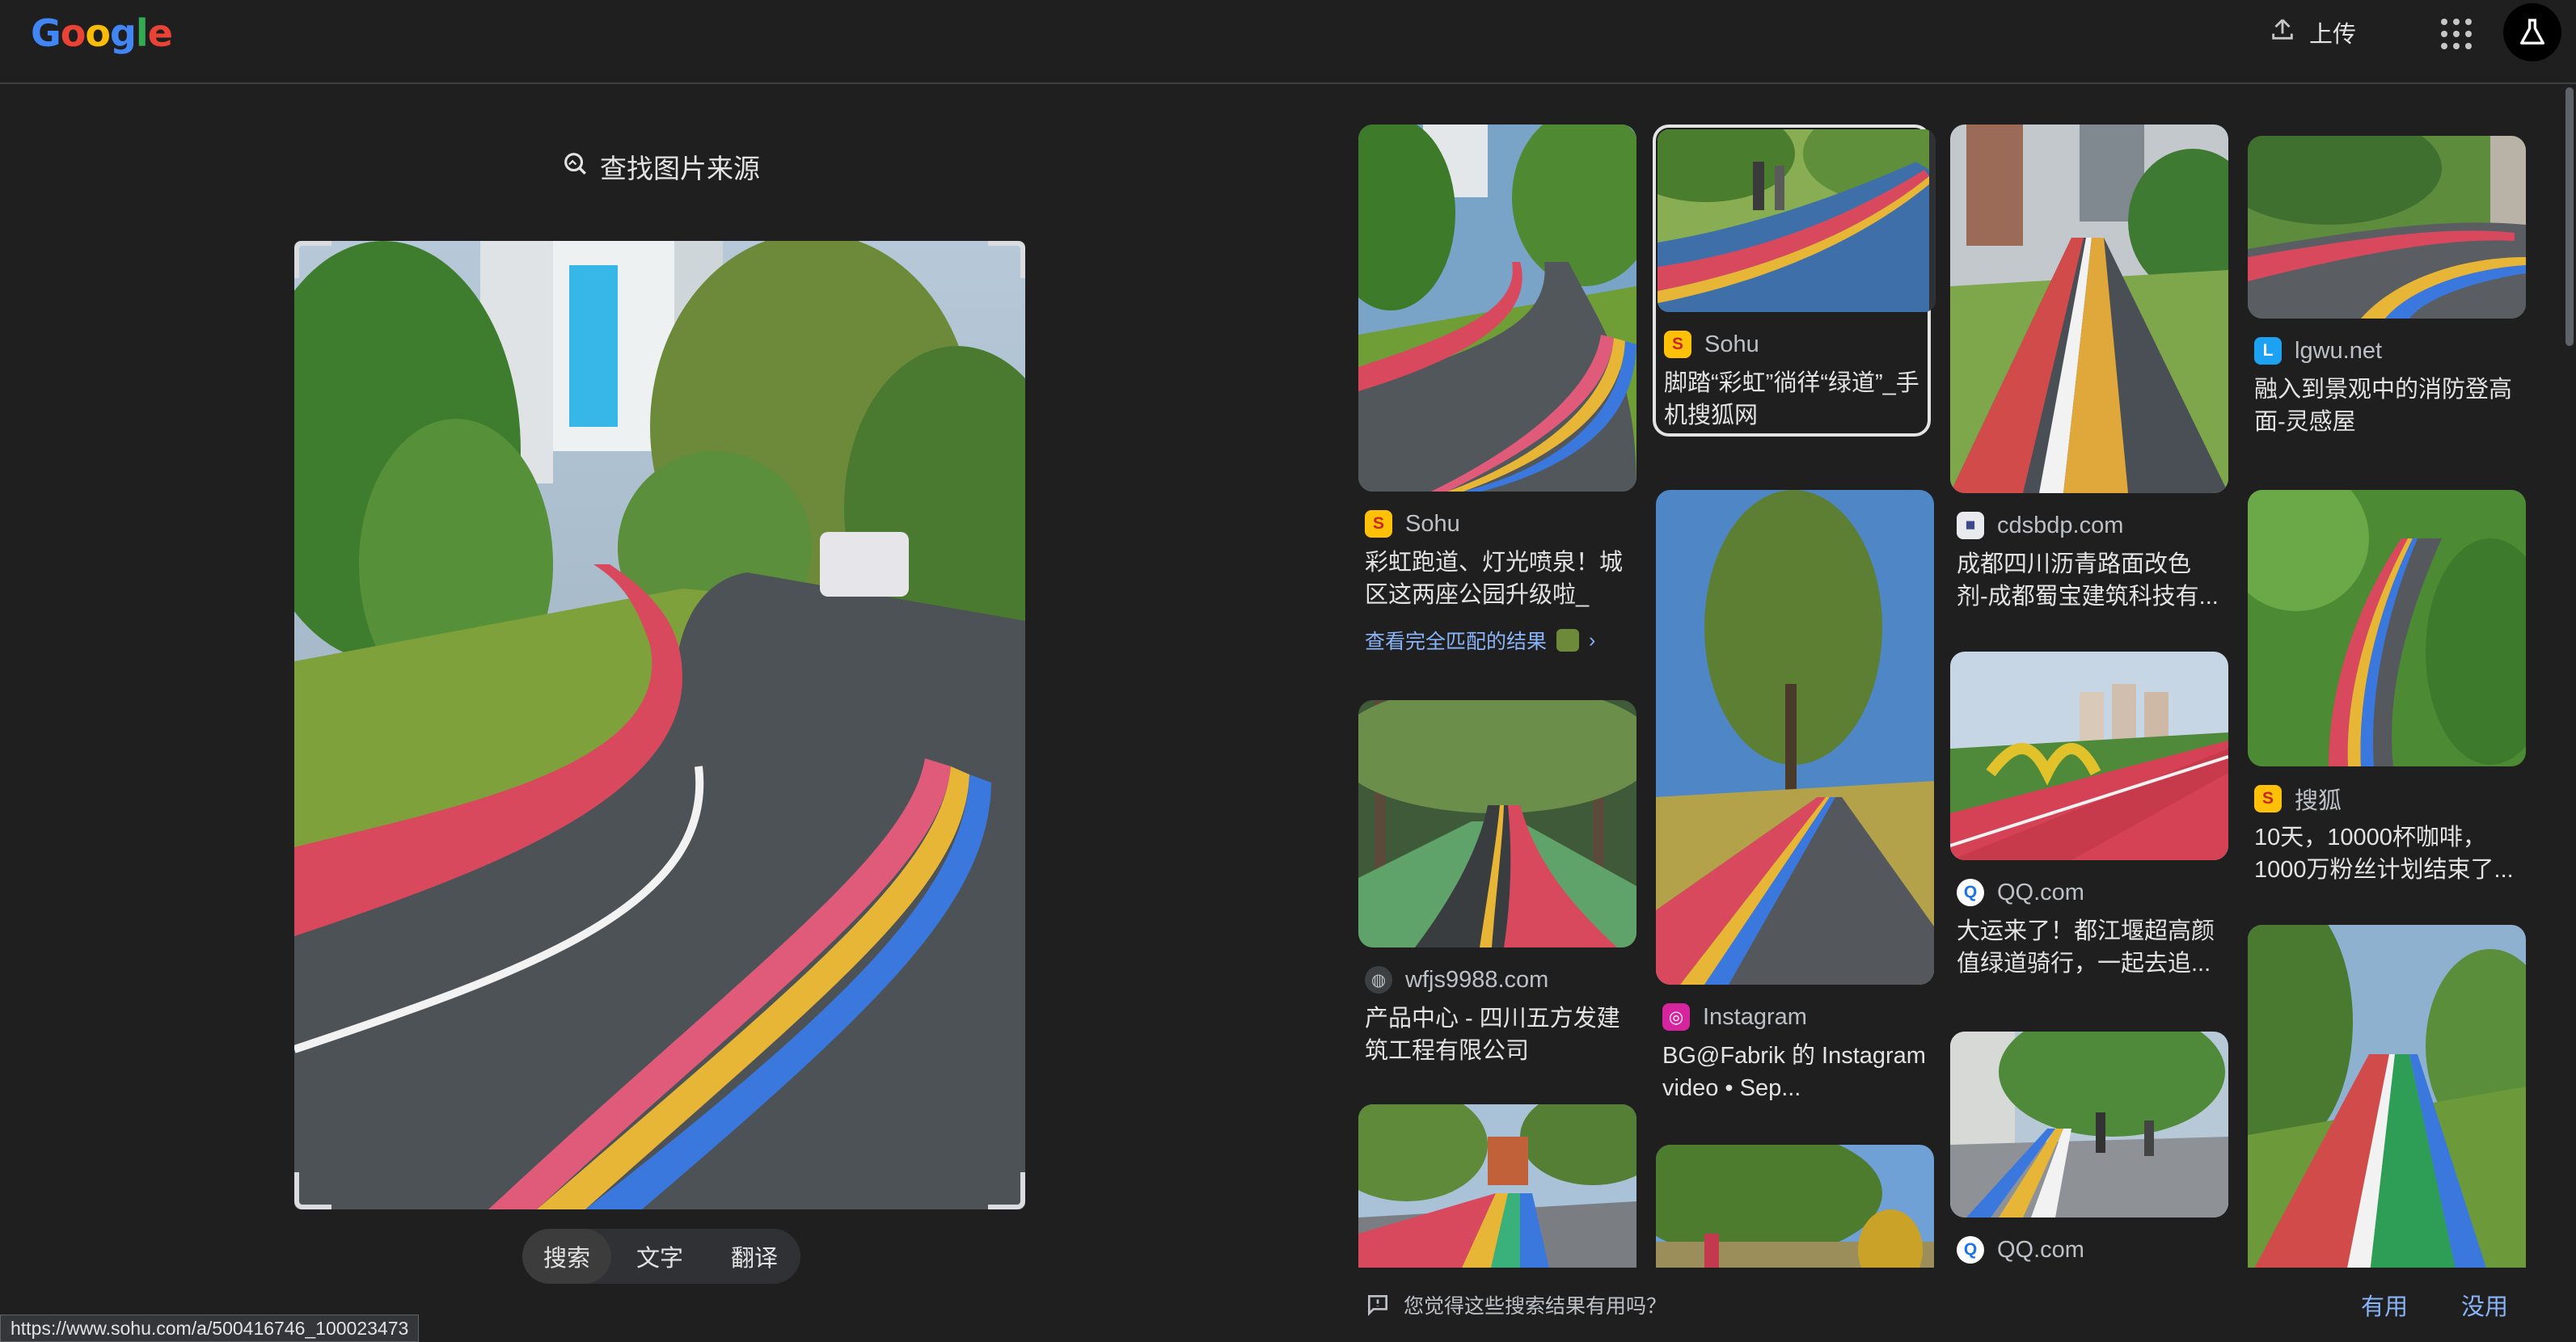 The width and height of the screenshot is (2576, 1342). Describe the element at coordinates (2569, 713) in the screenshot. I see `results-scrollbar` at that location.